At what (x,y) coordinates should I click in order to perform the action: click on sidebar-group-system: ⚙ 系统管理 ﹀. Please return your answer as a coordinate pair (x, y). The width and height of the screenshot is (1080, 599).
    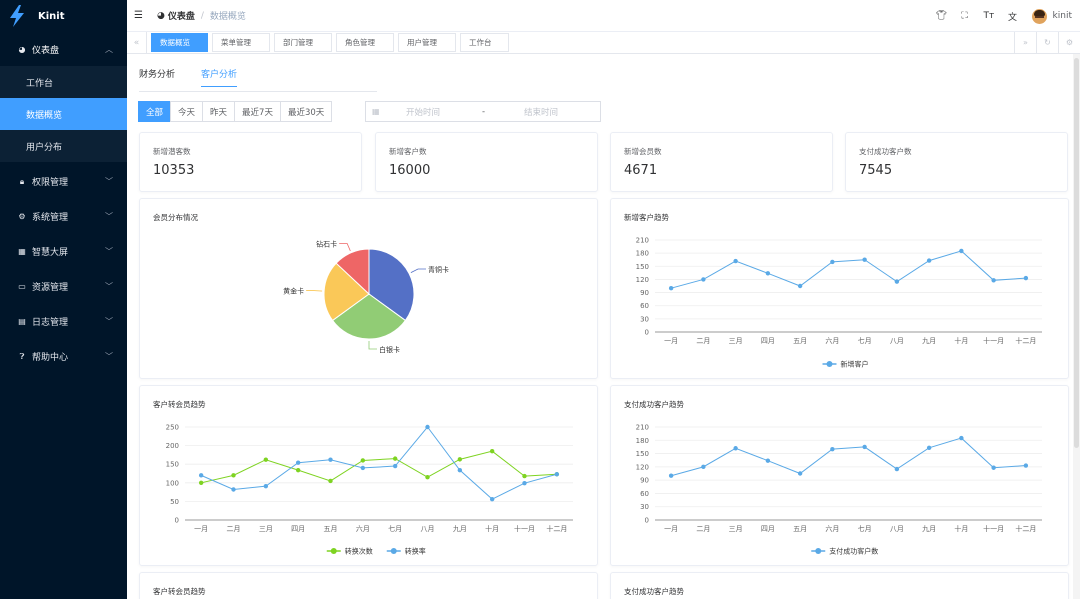
    Looking at the image, I should click on (63, 216).